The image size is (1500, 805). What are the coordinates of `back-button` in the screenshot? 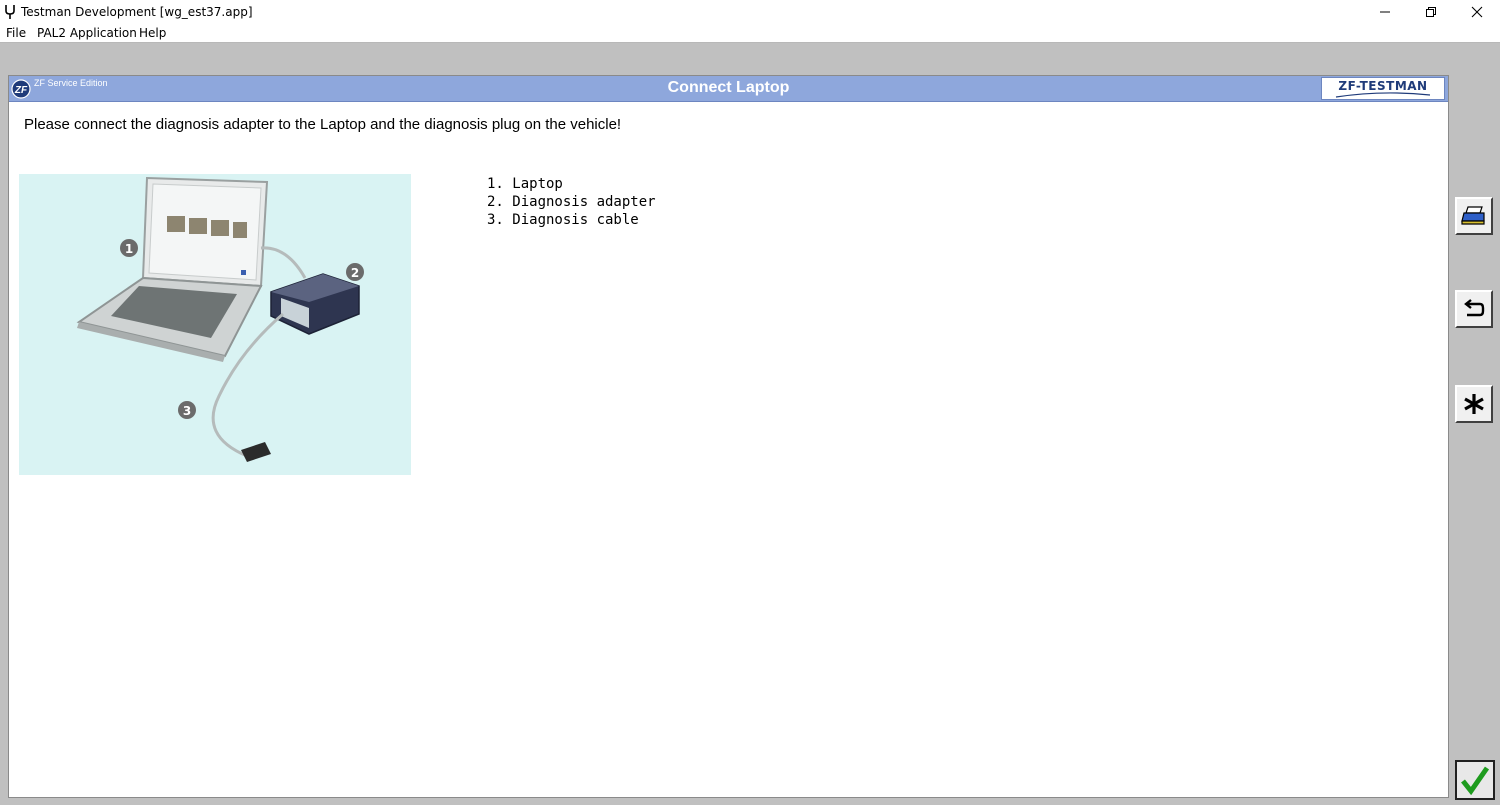 It's located at (1474, 309).